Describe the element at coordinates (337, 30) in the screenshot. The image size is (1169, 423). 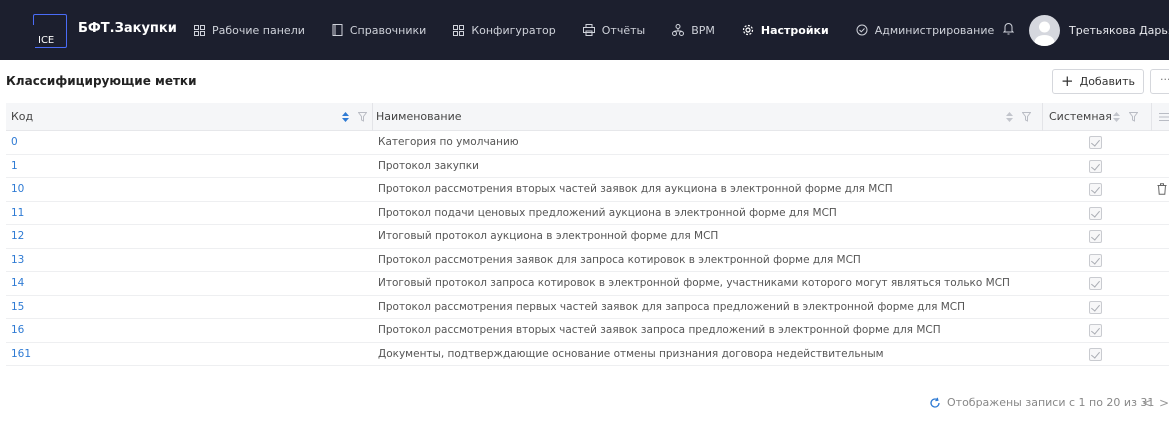
I see `book-icon` at that location.